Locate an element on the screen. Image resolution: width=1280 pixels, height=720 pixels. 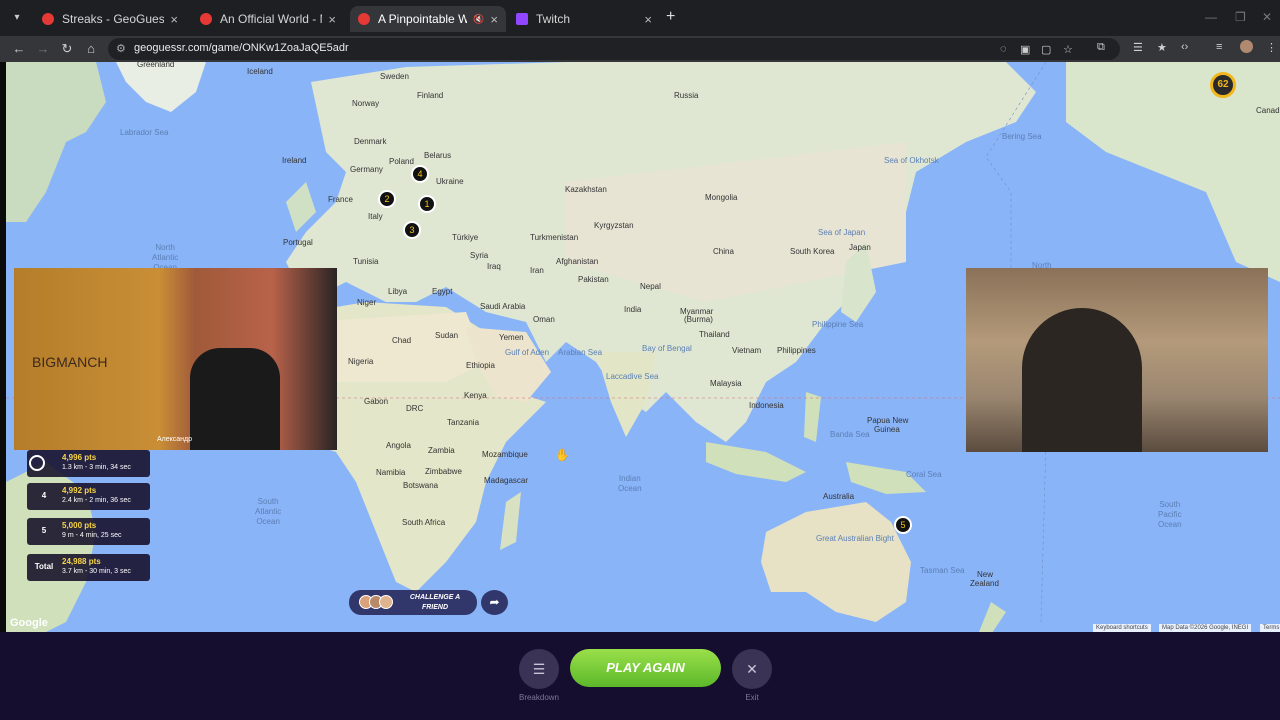
map-label: Oman is located at coordinates (544, 319).